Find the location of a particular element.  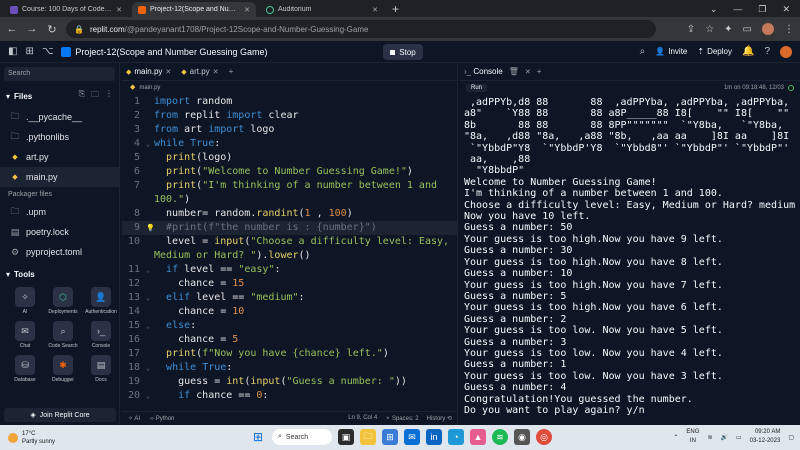

edge-icon: ◔ is located at coordinates (456, 437).